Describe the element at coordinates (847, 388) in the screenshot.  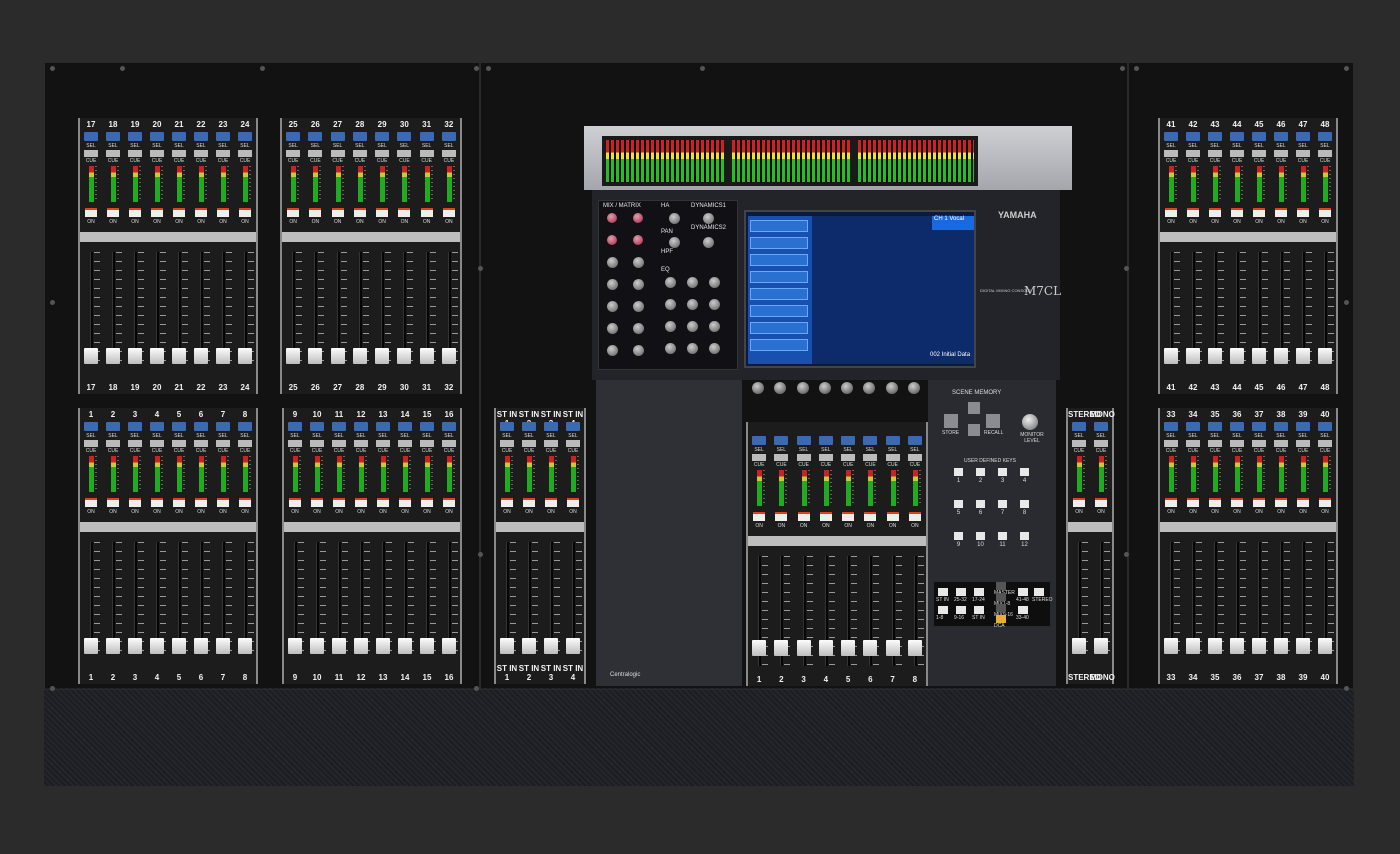
I see `encoder-knob` at that location.